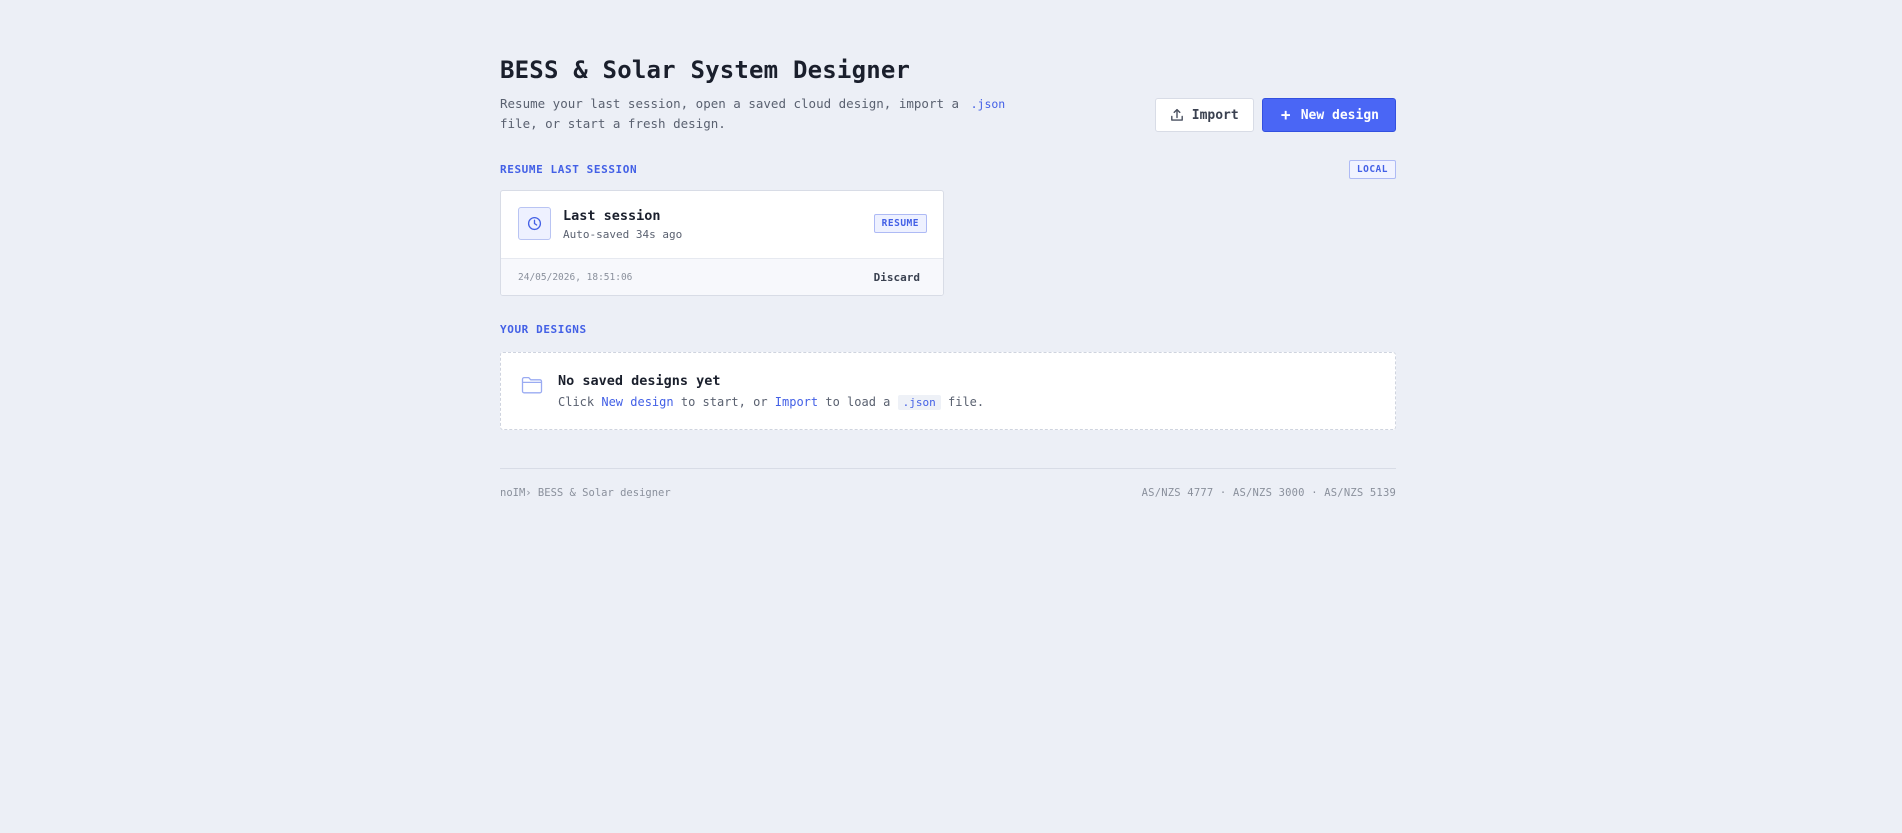  I want to click on session-autosave-meta: Auto-saved 34s ago, so click(623, 234).